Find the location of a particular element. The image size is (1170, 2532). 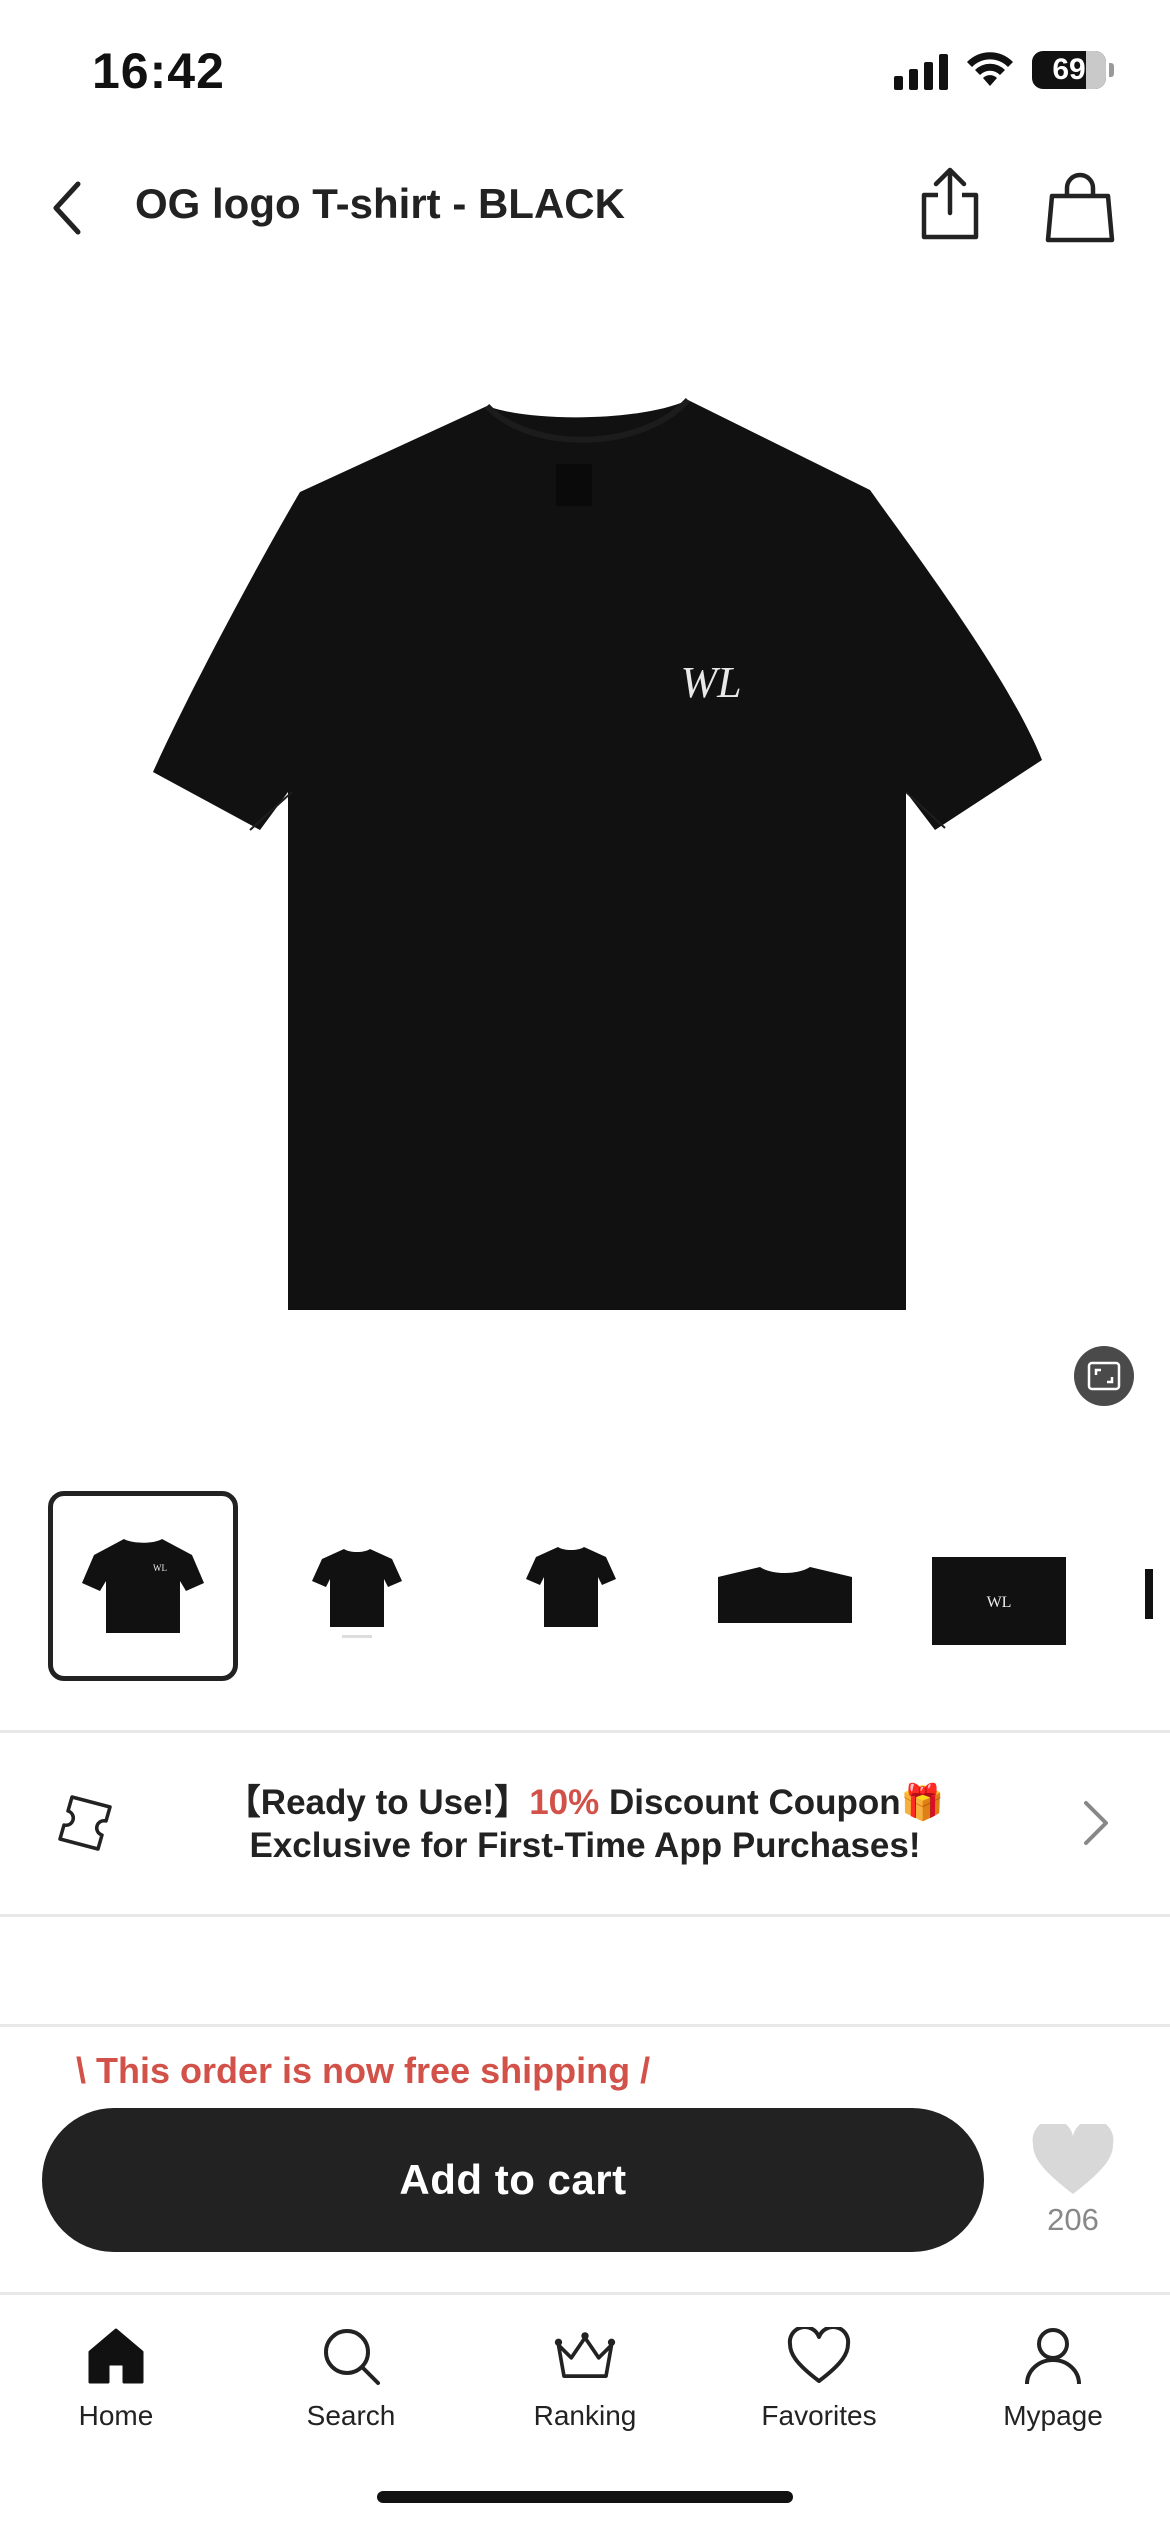

battery-icon: 69 is located at coordinates (1073, 70).